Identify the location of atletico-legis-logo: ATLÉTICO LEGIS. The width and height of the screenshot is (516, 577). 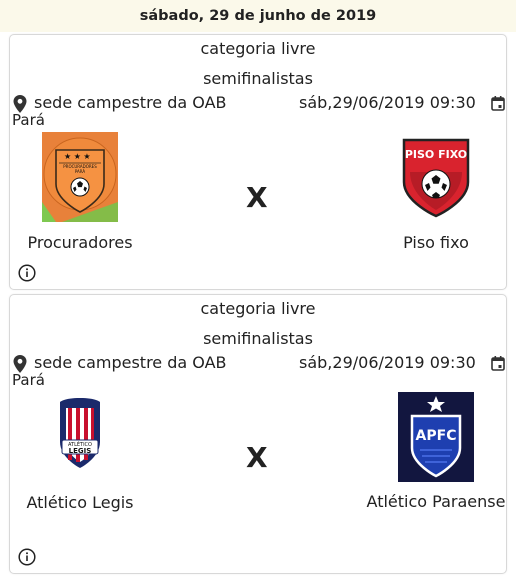
(80, 437).